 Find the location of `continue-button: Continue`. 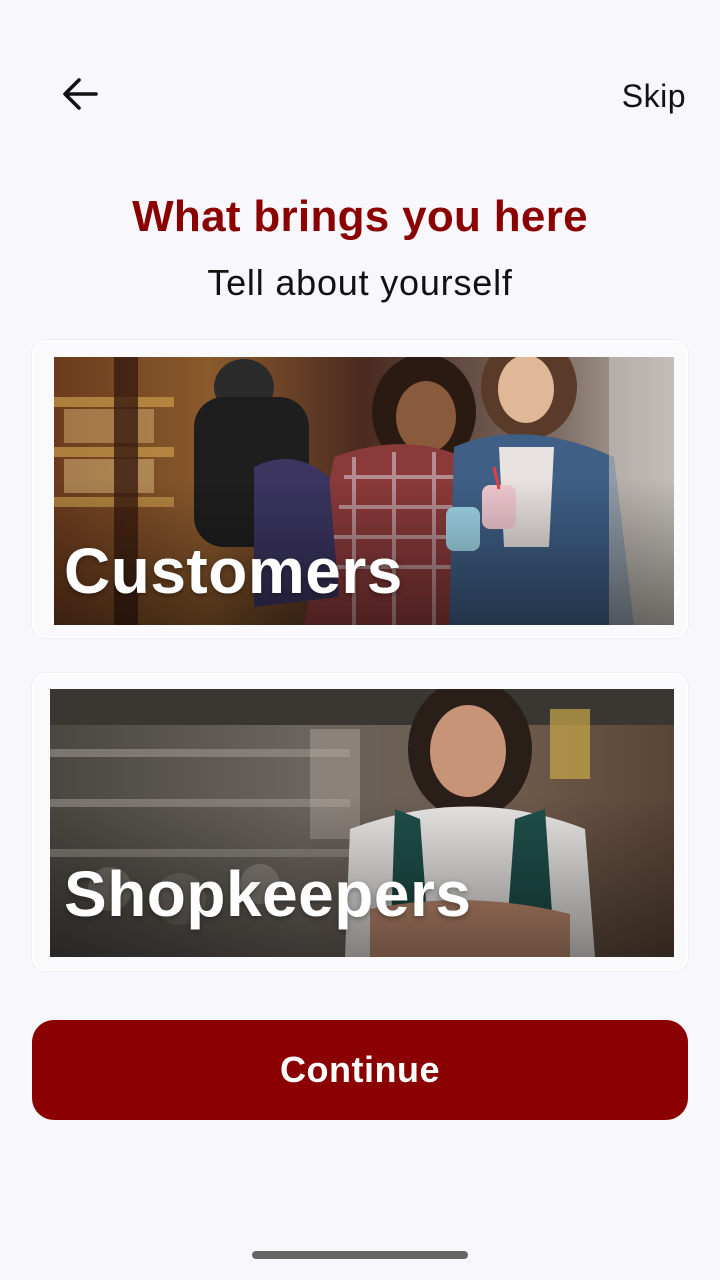

continue-button: Continue is located at coordinates (360, 1070).